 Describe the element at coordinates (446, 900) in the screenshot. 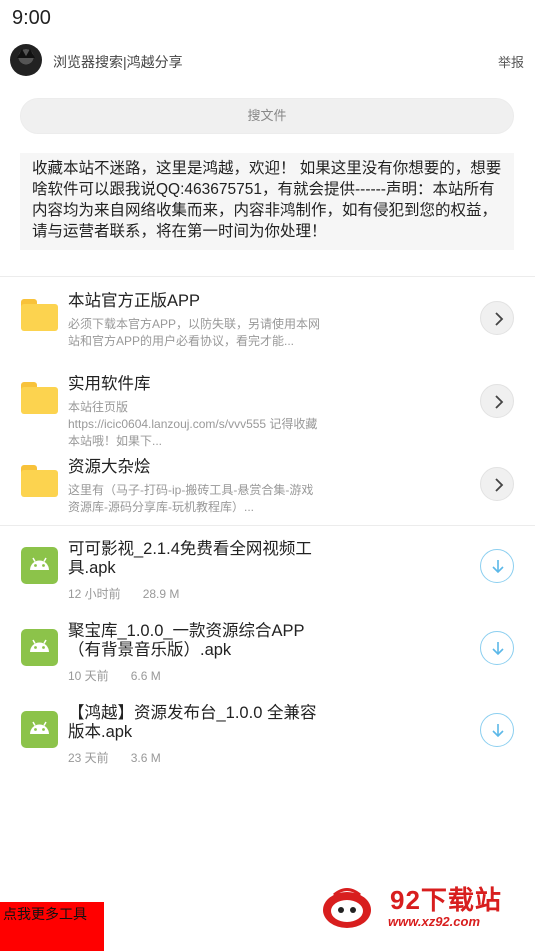

I see `watermark-name: 92下载站` at that location.